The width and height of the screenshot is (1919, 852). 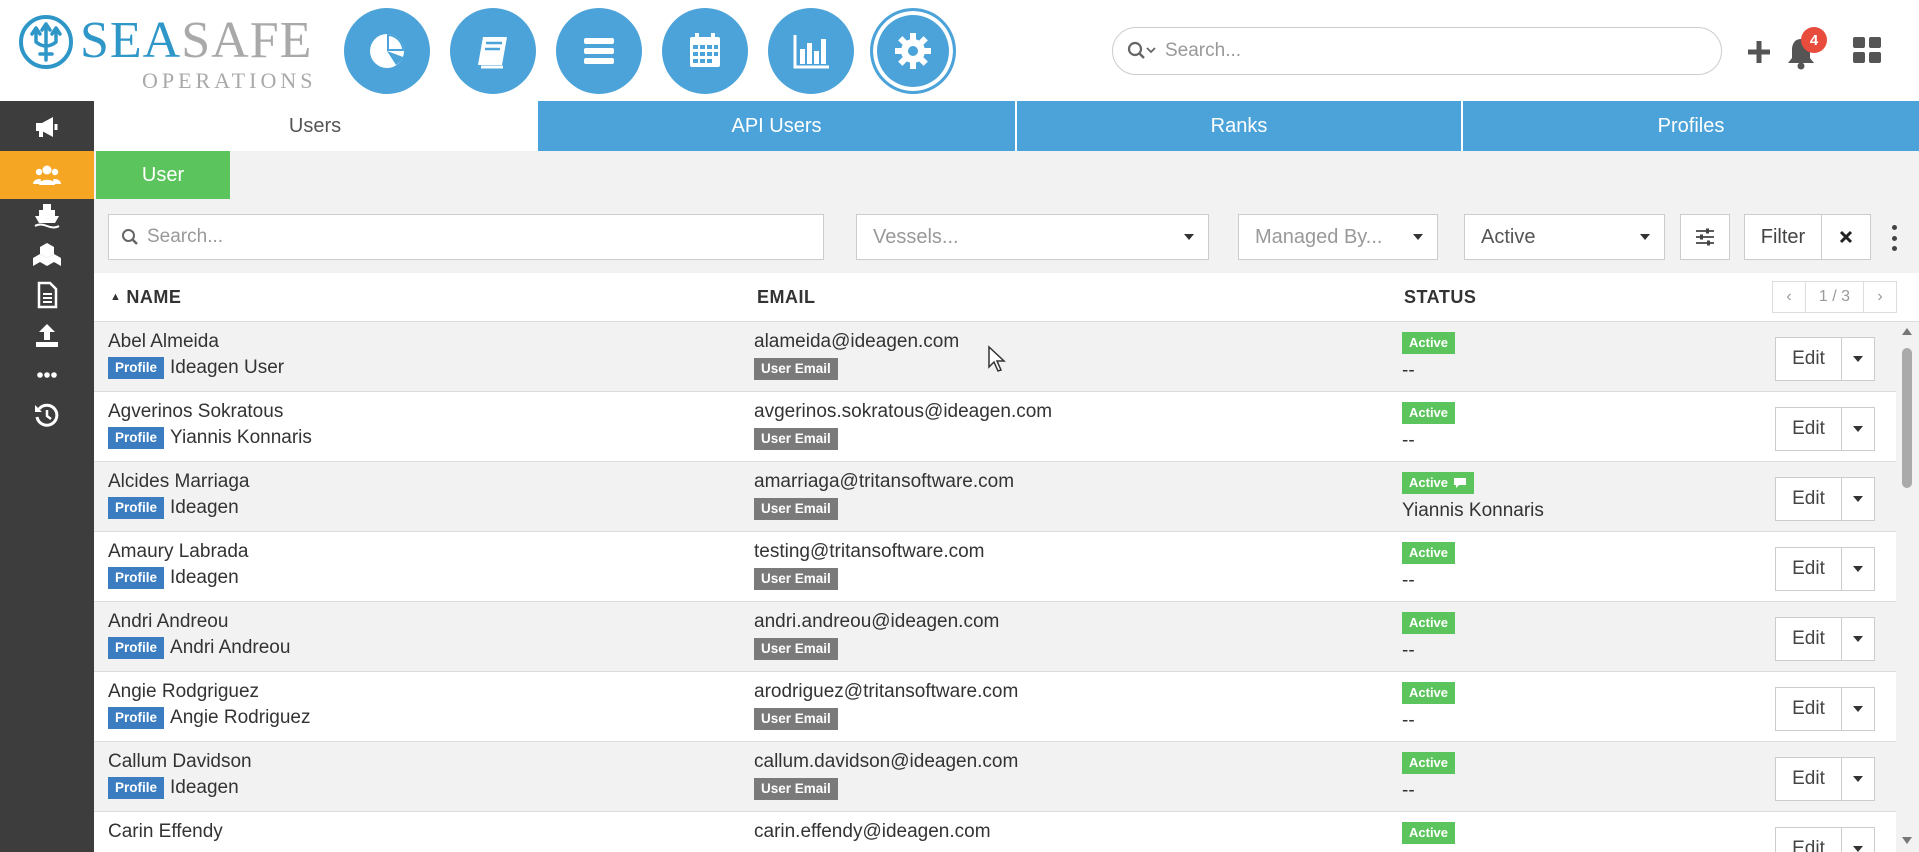 What do you see at coordinates (1783, 237) in the screenshot?
I see `filter-button: Filter` at bounding box center [1783, 237].